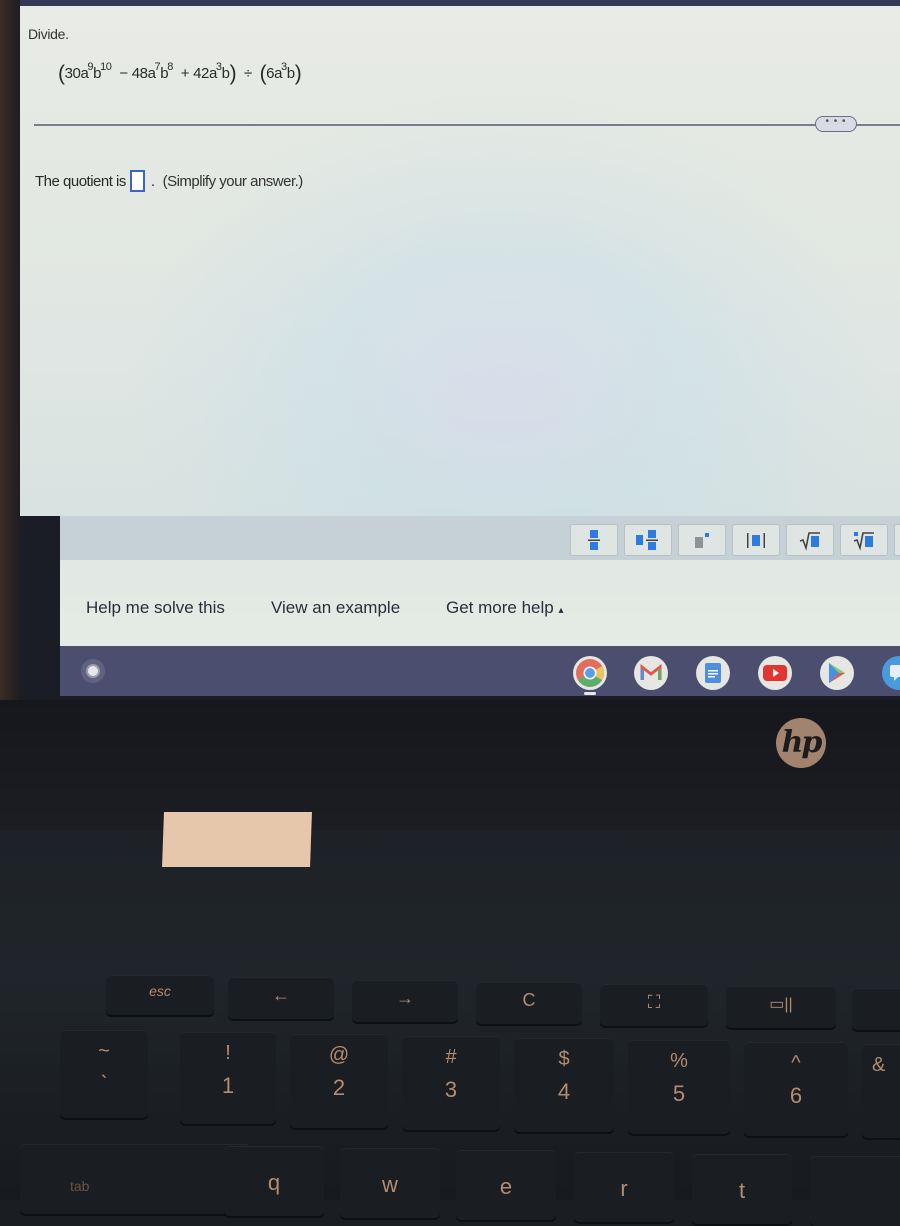 Image resolution: width=900 pixels, height=1226 pixels. I want to click on laptop-lower-bezel, so click(450, 770).